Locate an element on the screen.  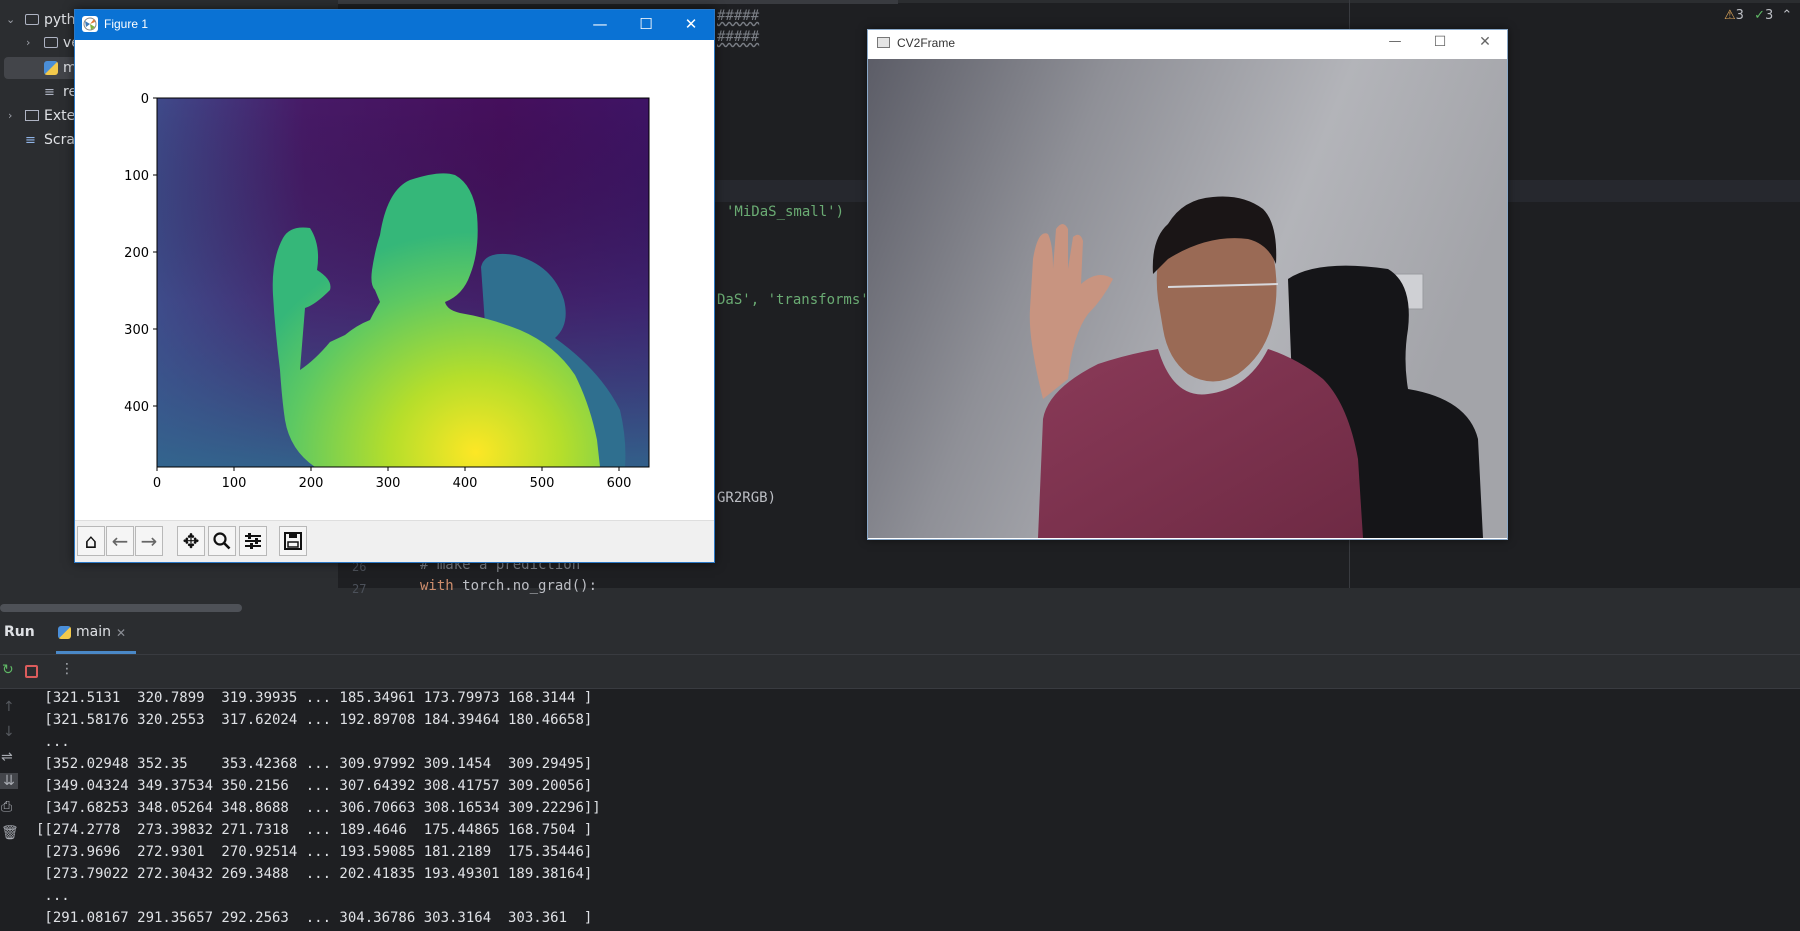
x-tick-label: 400 is located at coordinates (465, 483).